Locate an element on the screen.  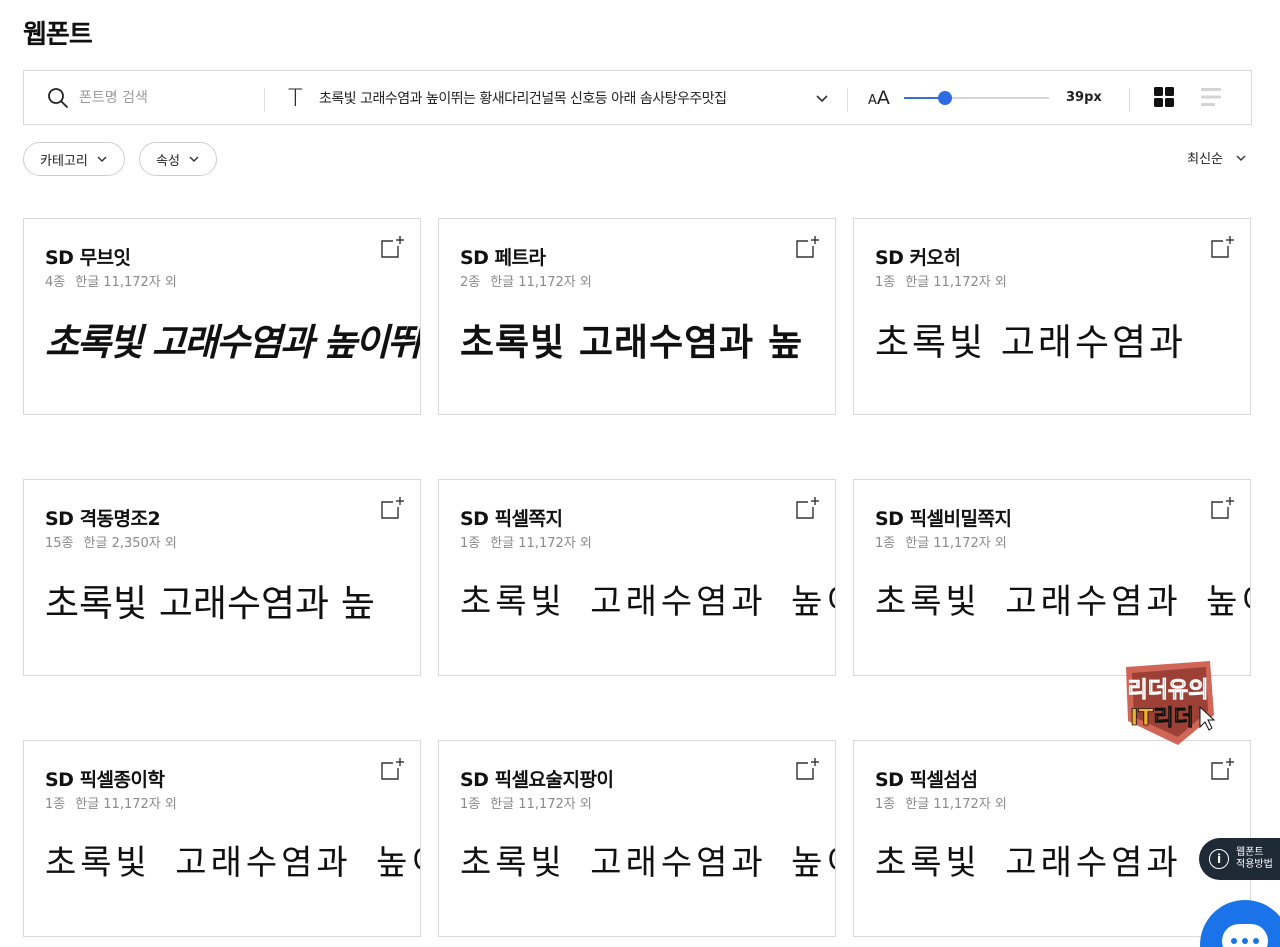
sort-label: 최신순 is located at coordinates (1205, 159).